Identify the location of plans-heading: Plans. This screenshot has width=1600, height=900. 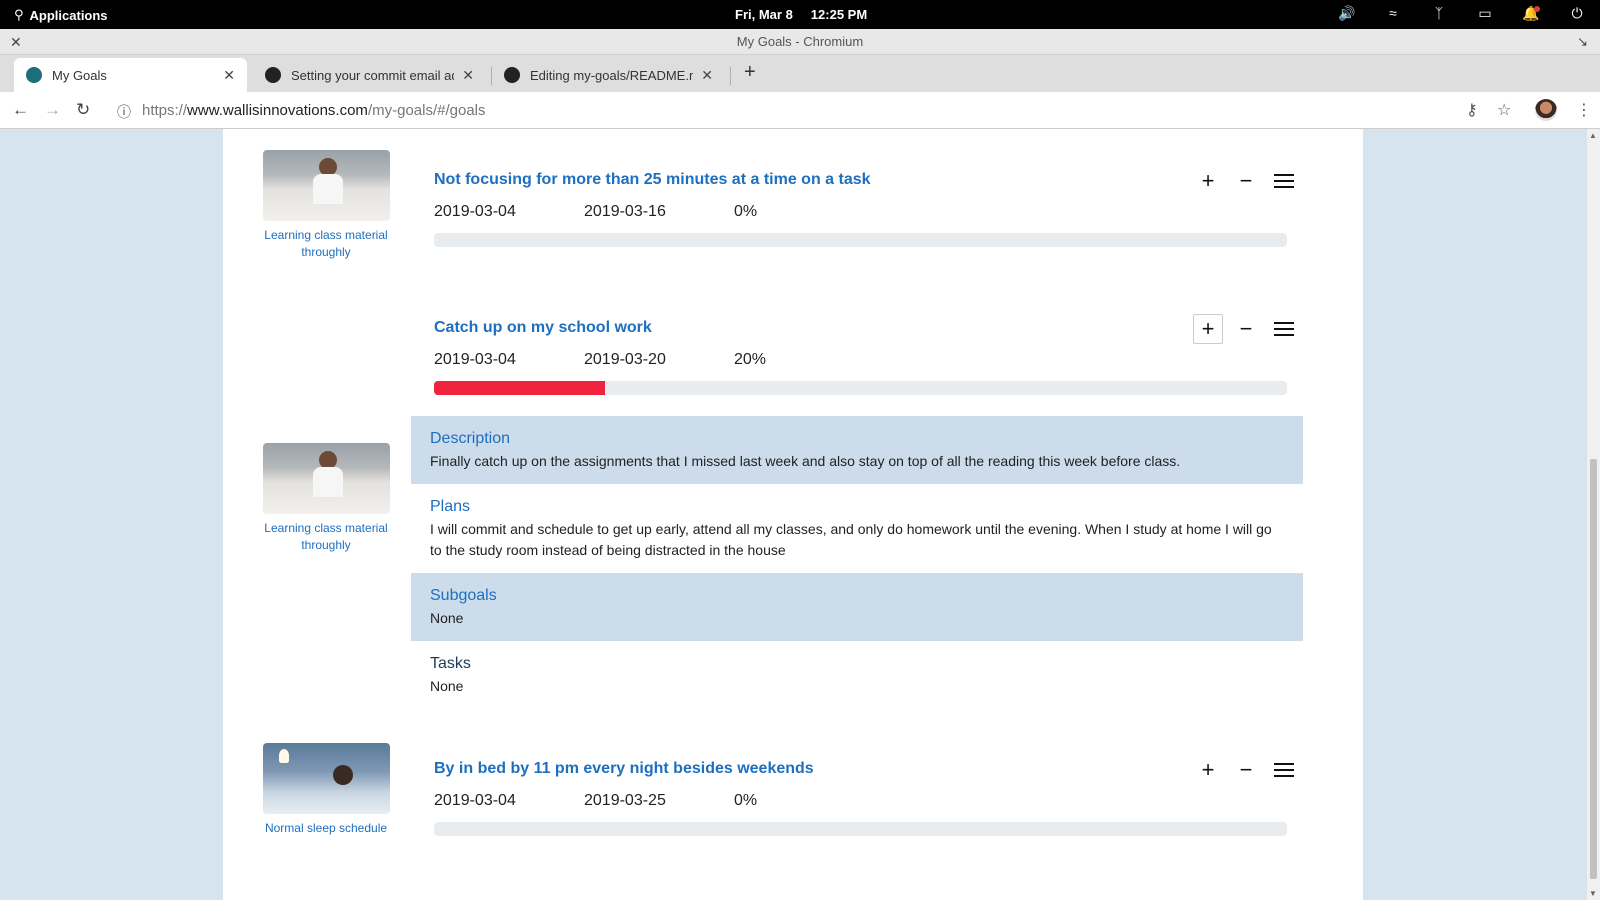
(450, 506).